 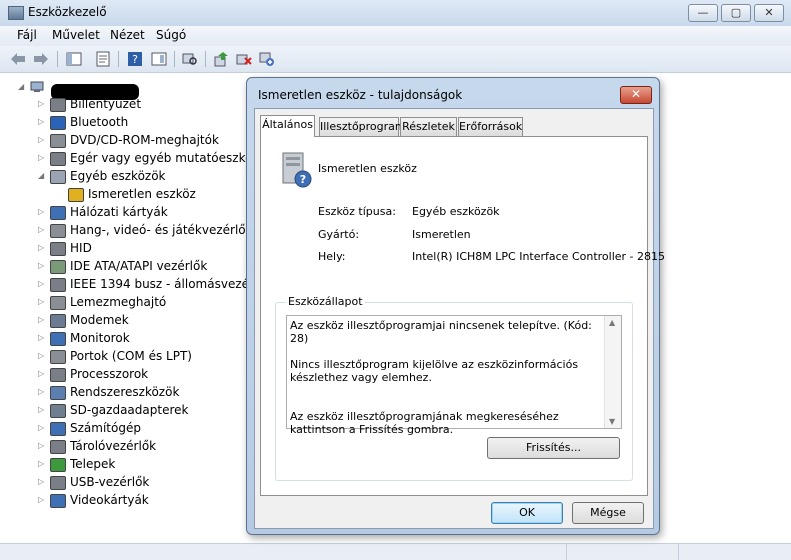 What do you see at coordinates (395, 59) in the screenshot?
I see `toolbar: ?` at bounding box center [395, 59].